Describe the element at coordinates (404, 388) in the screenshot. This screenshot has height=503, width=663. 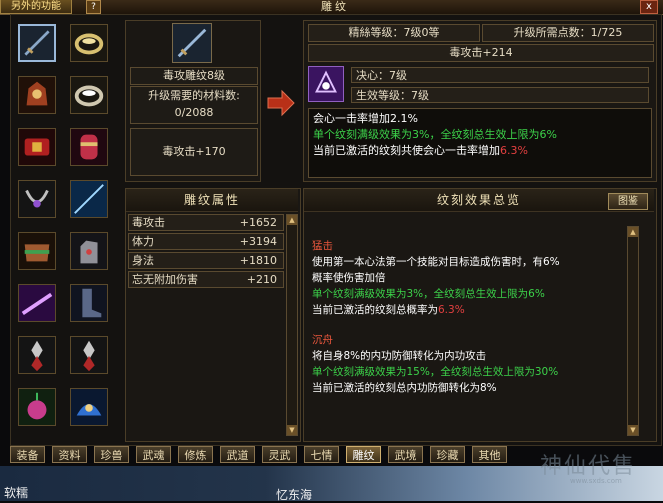
I see `overview-line: 当前已激活的纹刻总内功防御转化为8%` at that location.